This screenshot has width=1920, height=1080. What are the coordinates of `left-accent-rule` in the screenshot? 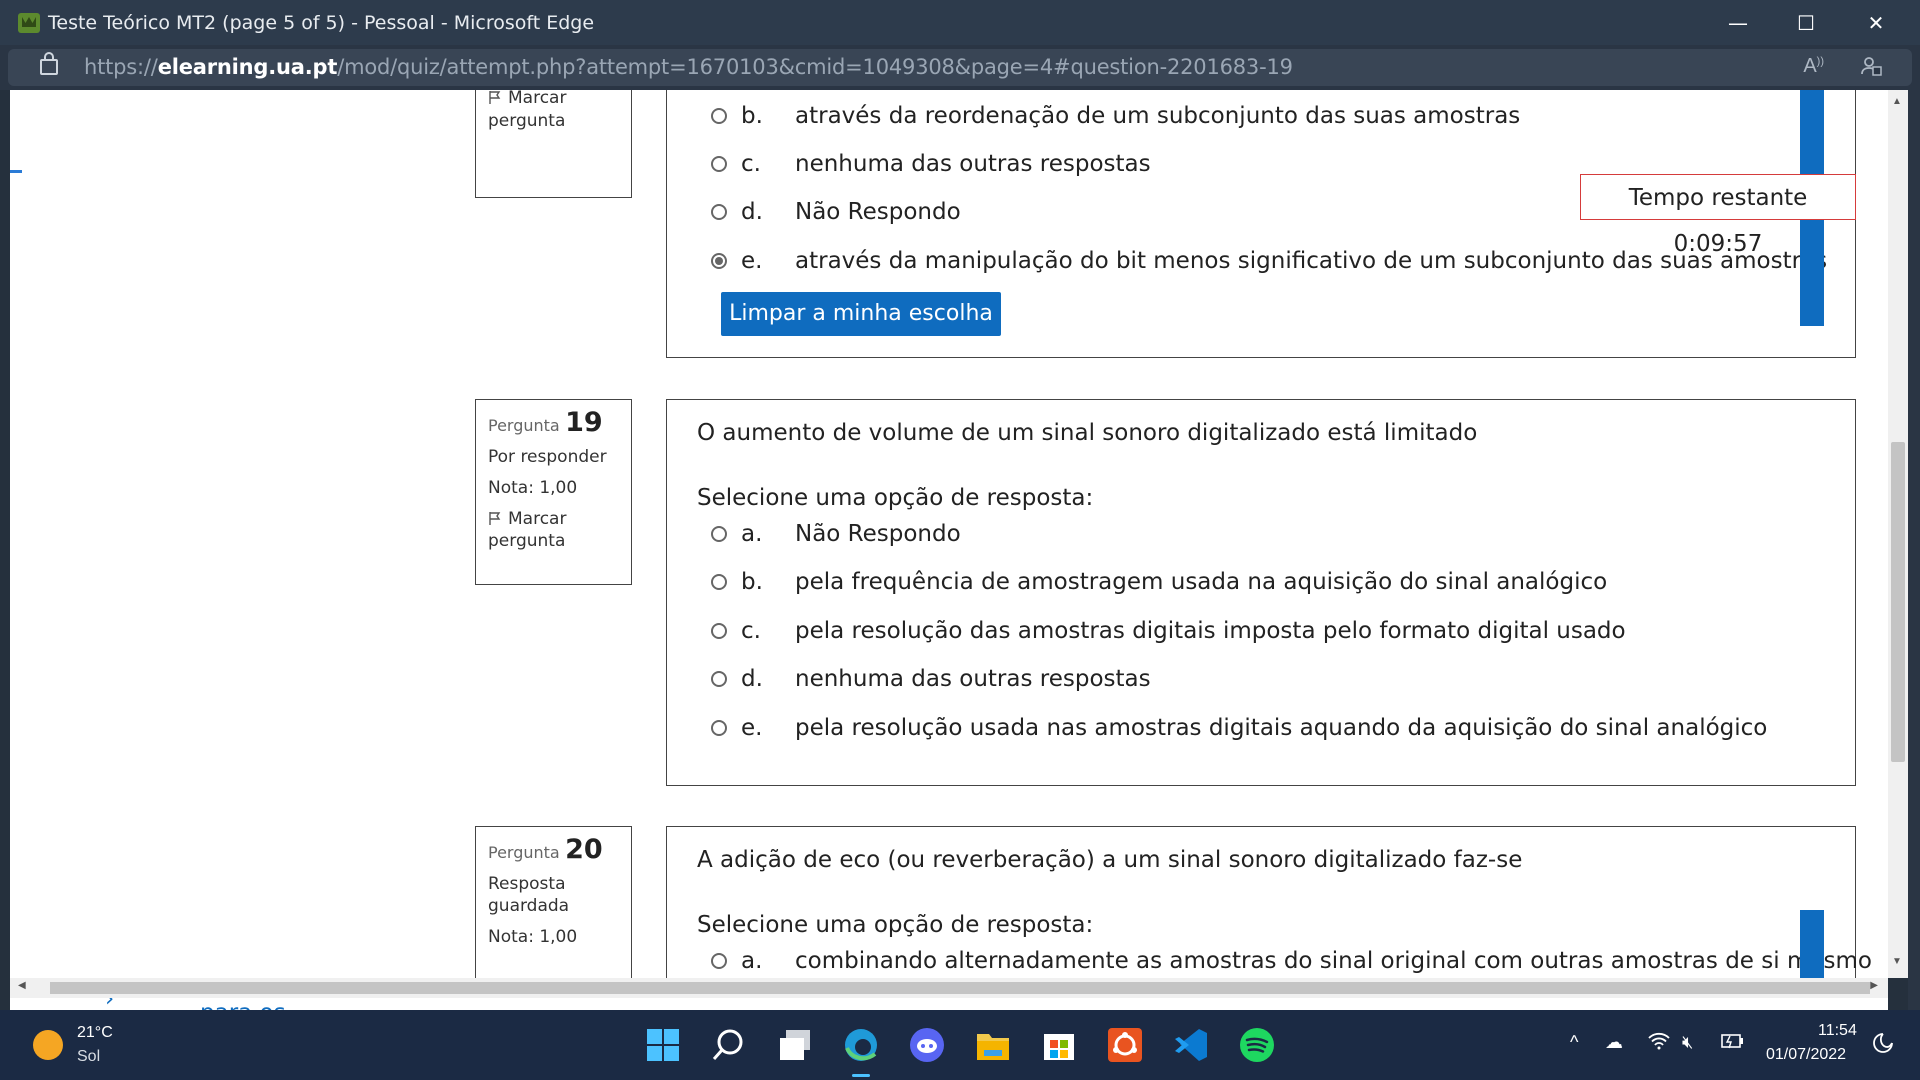 It's located at (16, 171).